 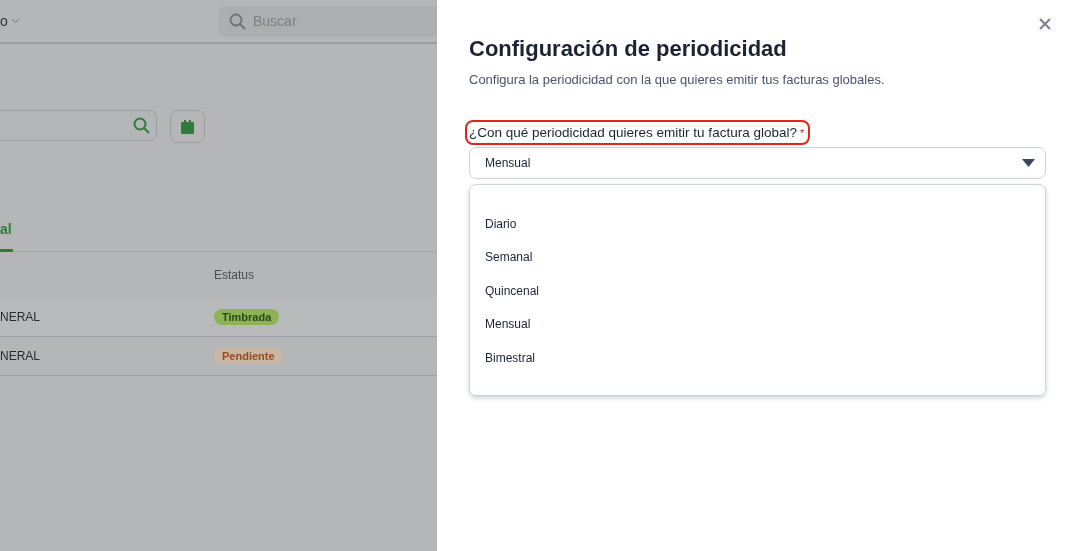 What do you see at coordinates (1028, 163) in the screenshot?
I see `caret-icon` at bounding box center [1028, 163].